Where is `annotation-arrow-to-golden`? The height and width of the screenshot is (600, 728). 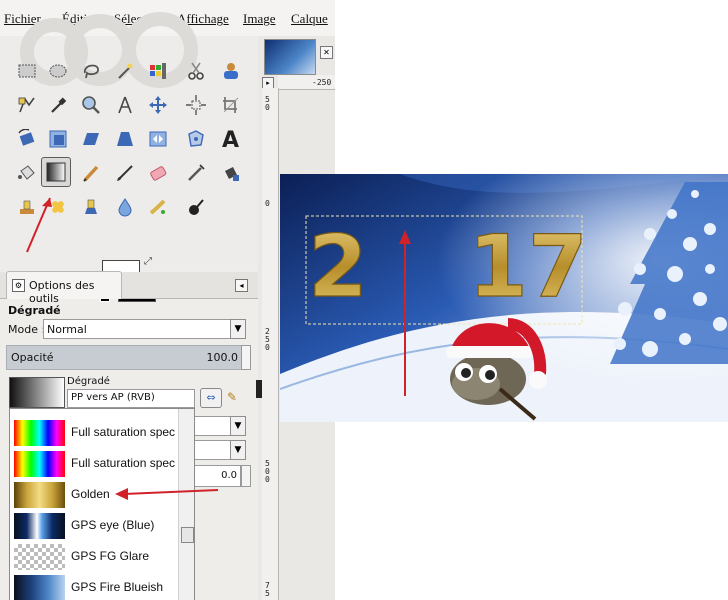 annotation-arrow-to-golden is located at coordinates (171, 492).